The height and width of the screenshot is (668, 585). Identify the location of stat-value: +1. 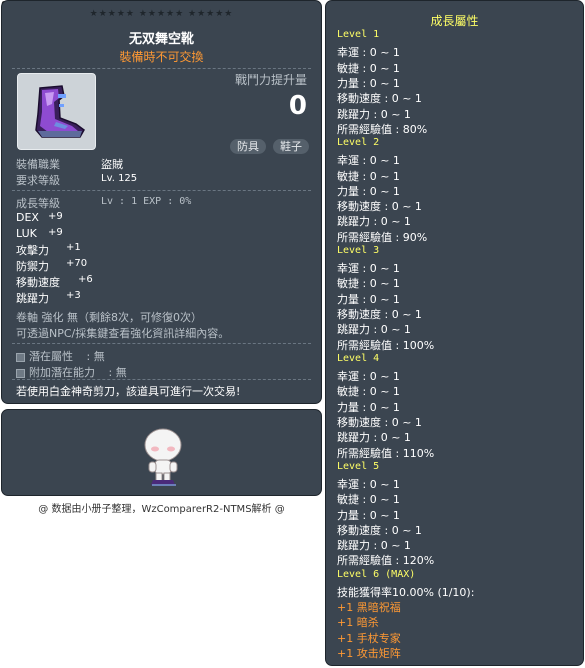
(73, 247).